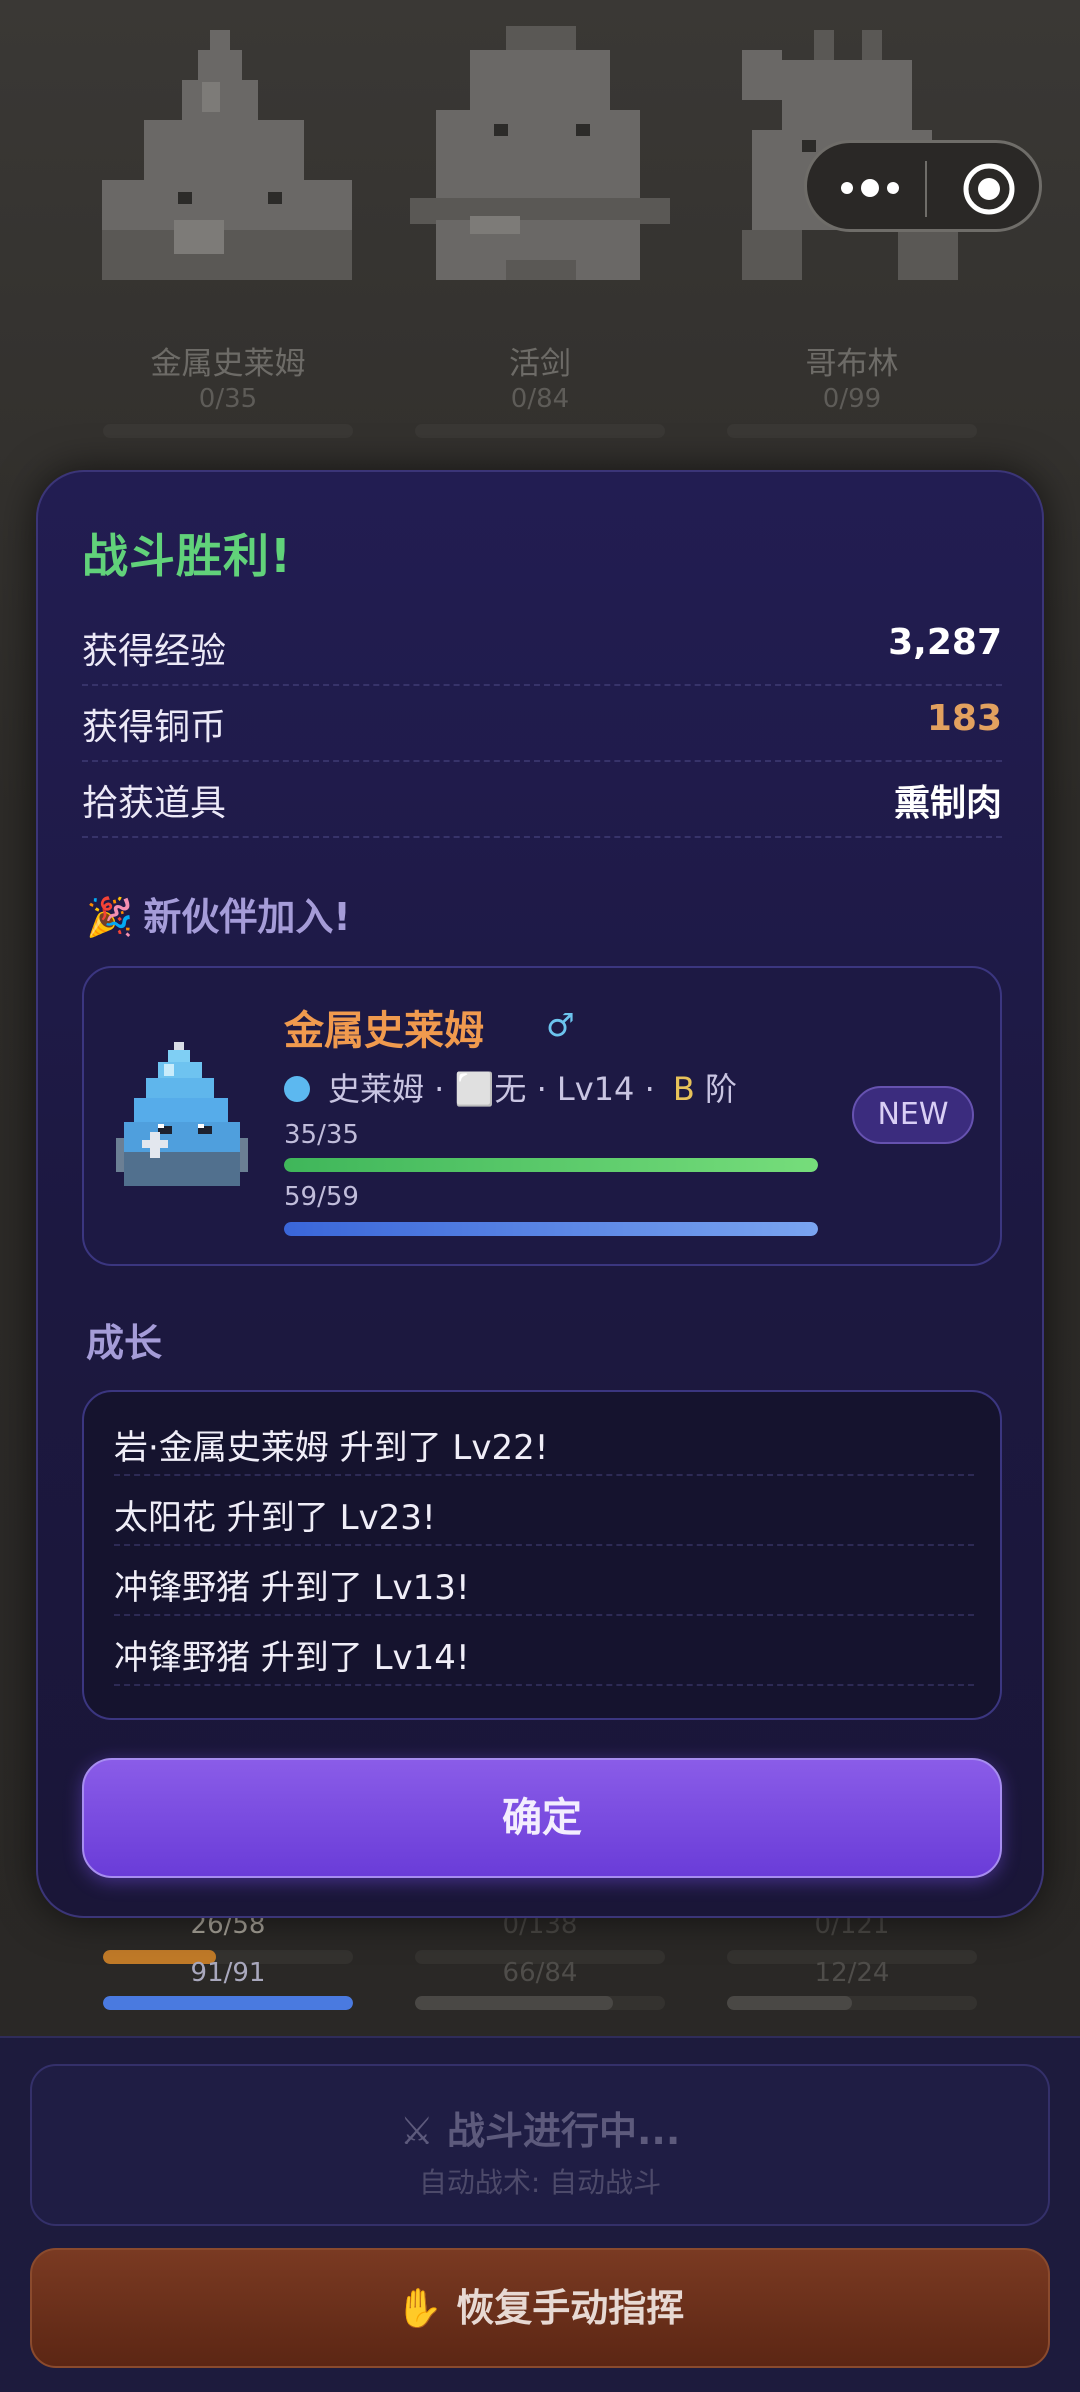 The width and height of the screenshot is (1080, 2392). Describe the element at coordinates (187, 556) in the screenshot. I see `victory-title: 战斗胜利!` at that location.